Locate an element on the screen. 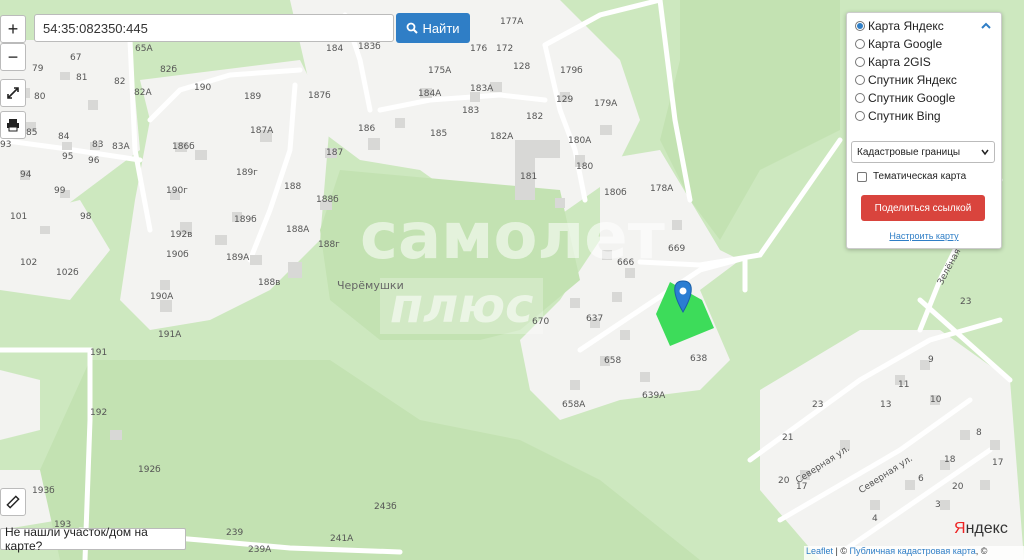 The width and height of the screenshot is (1024, 560). house-number: 669 is located at coordinates (677, 249).